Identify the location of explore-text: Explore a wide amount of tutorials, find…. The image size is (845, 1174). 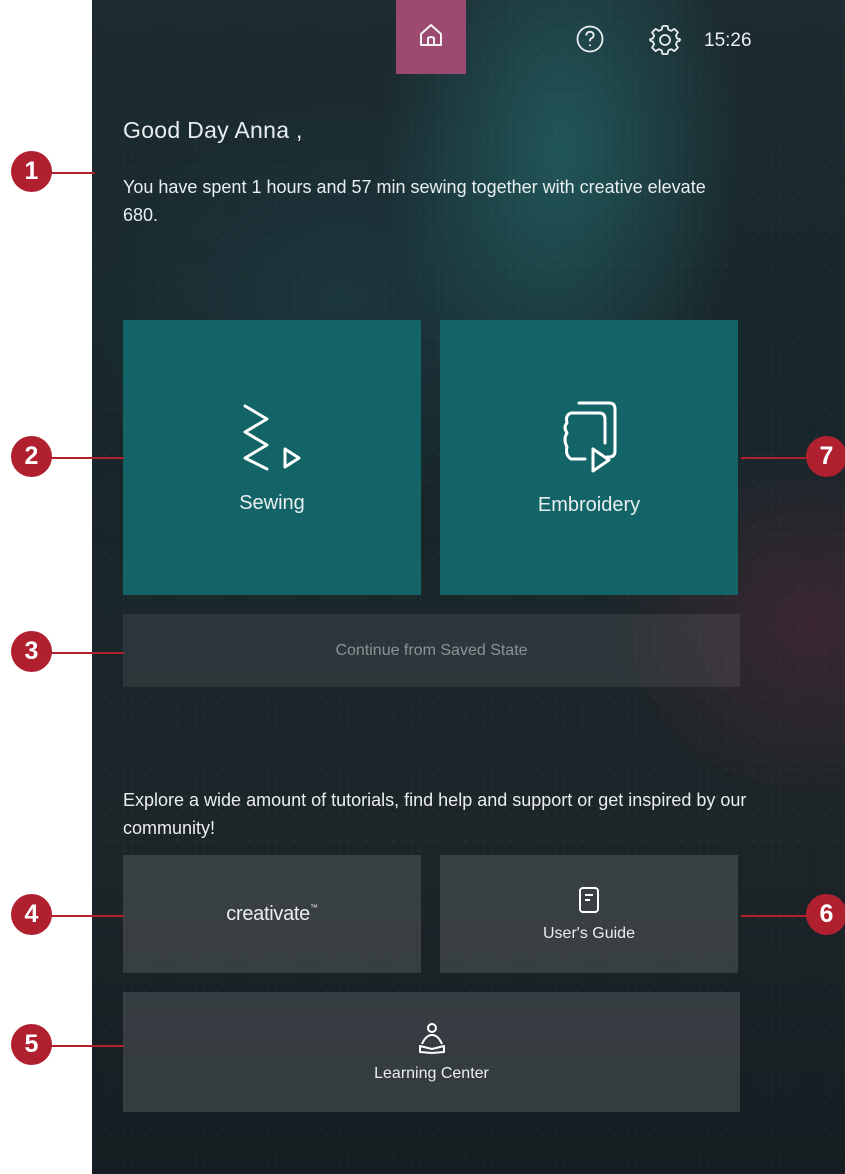
(435, 814).